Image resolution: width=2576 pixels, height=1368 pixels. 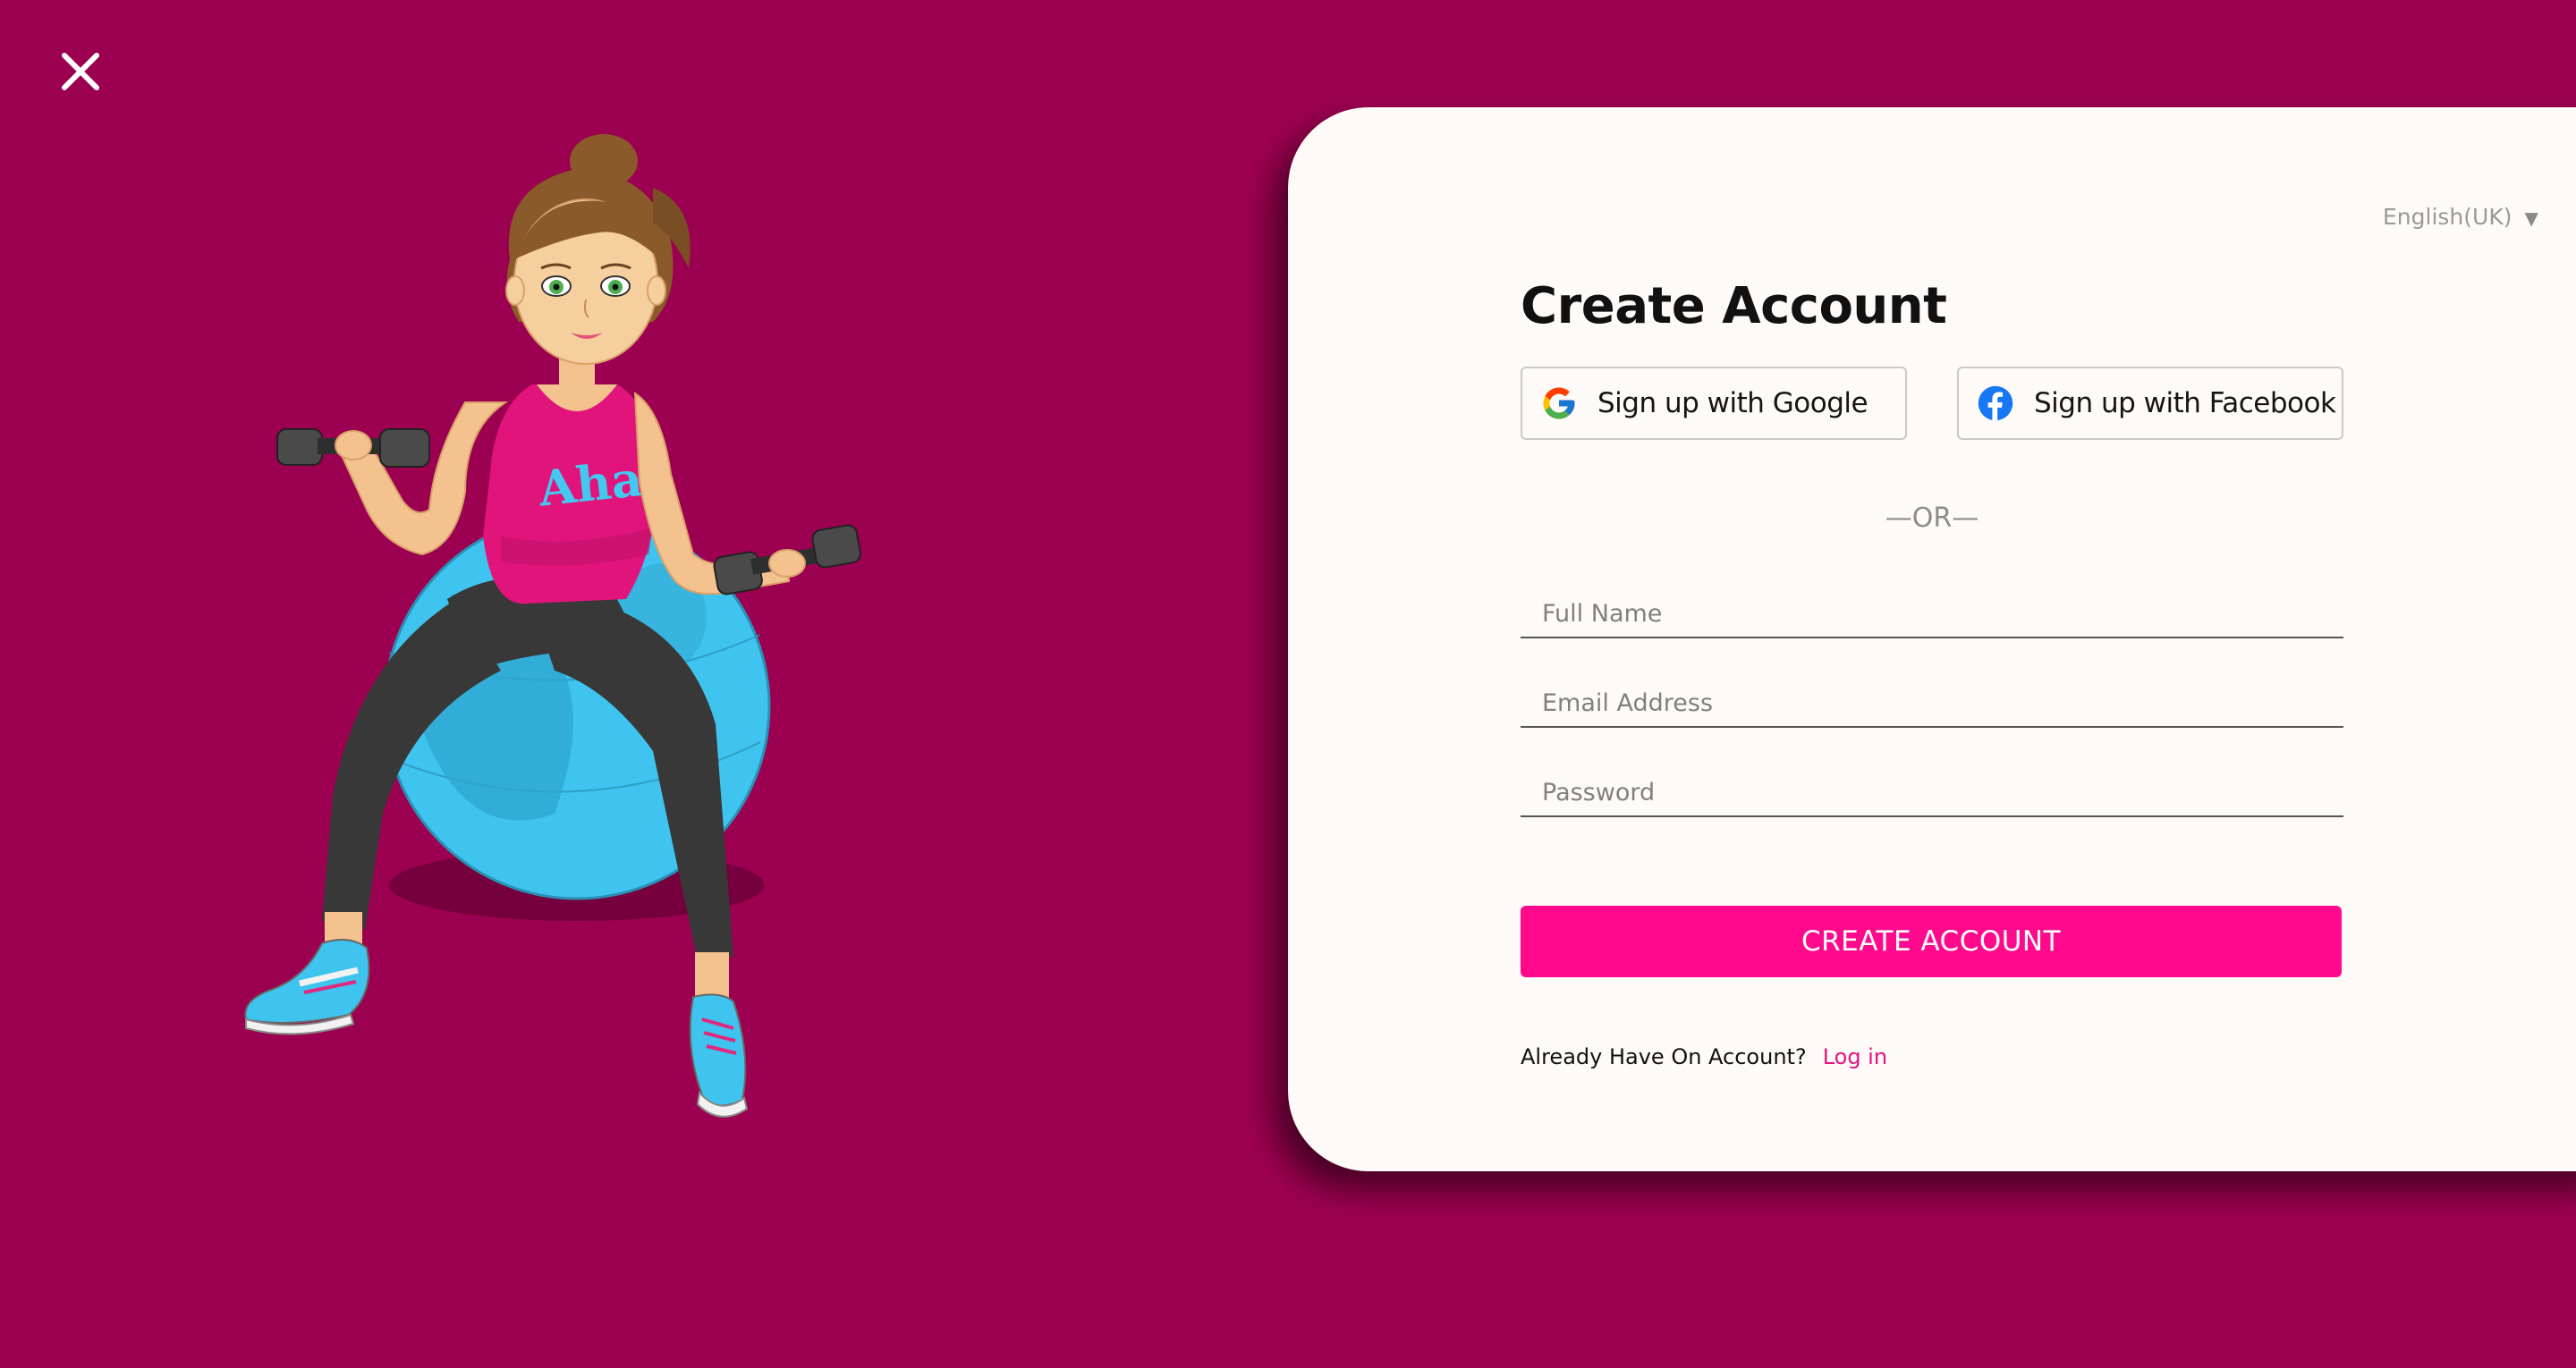 What do you see at coordinates (747, 494) in the screenshot?
I see `right-arm` at bounding box center [747, 494].